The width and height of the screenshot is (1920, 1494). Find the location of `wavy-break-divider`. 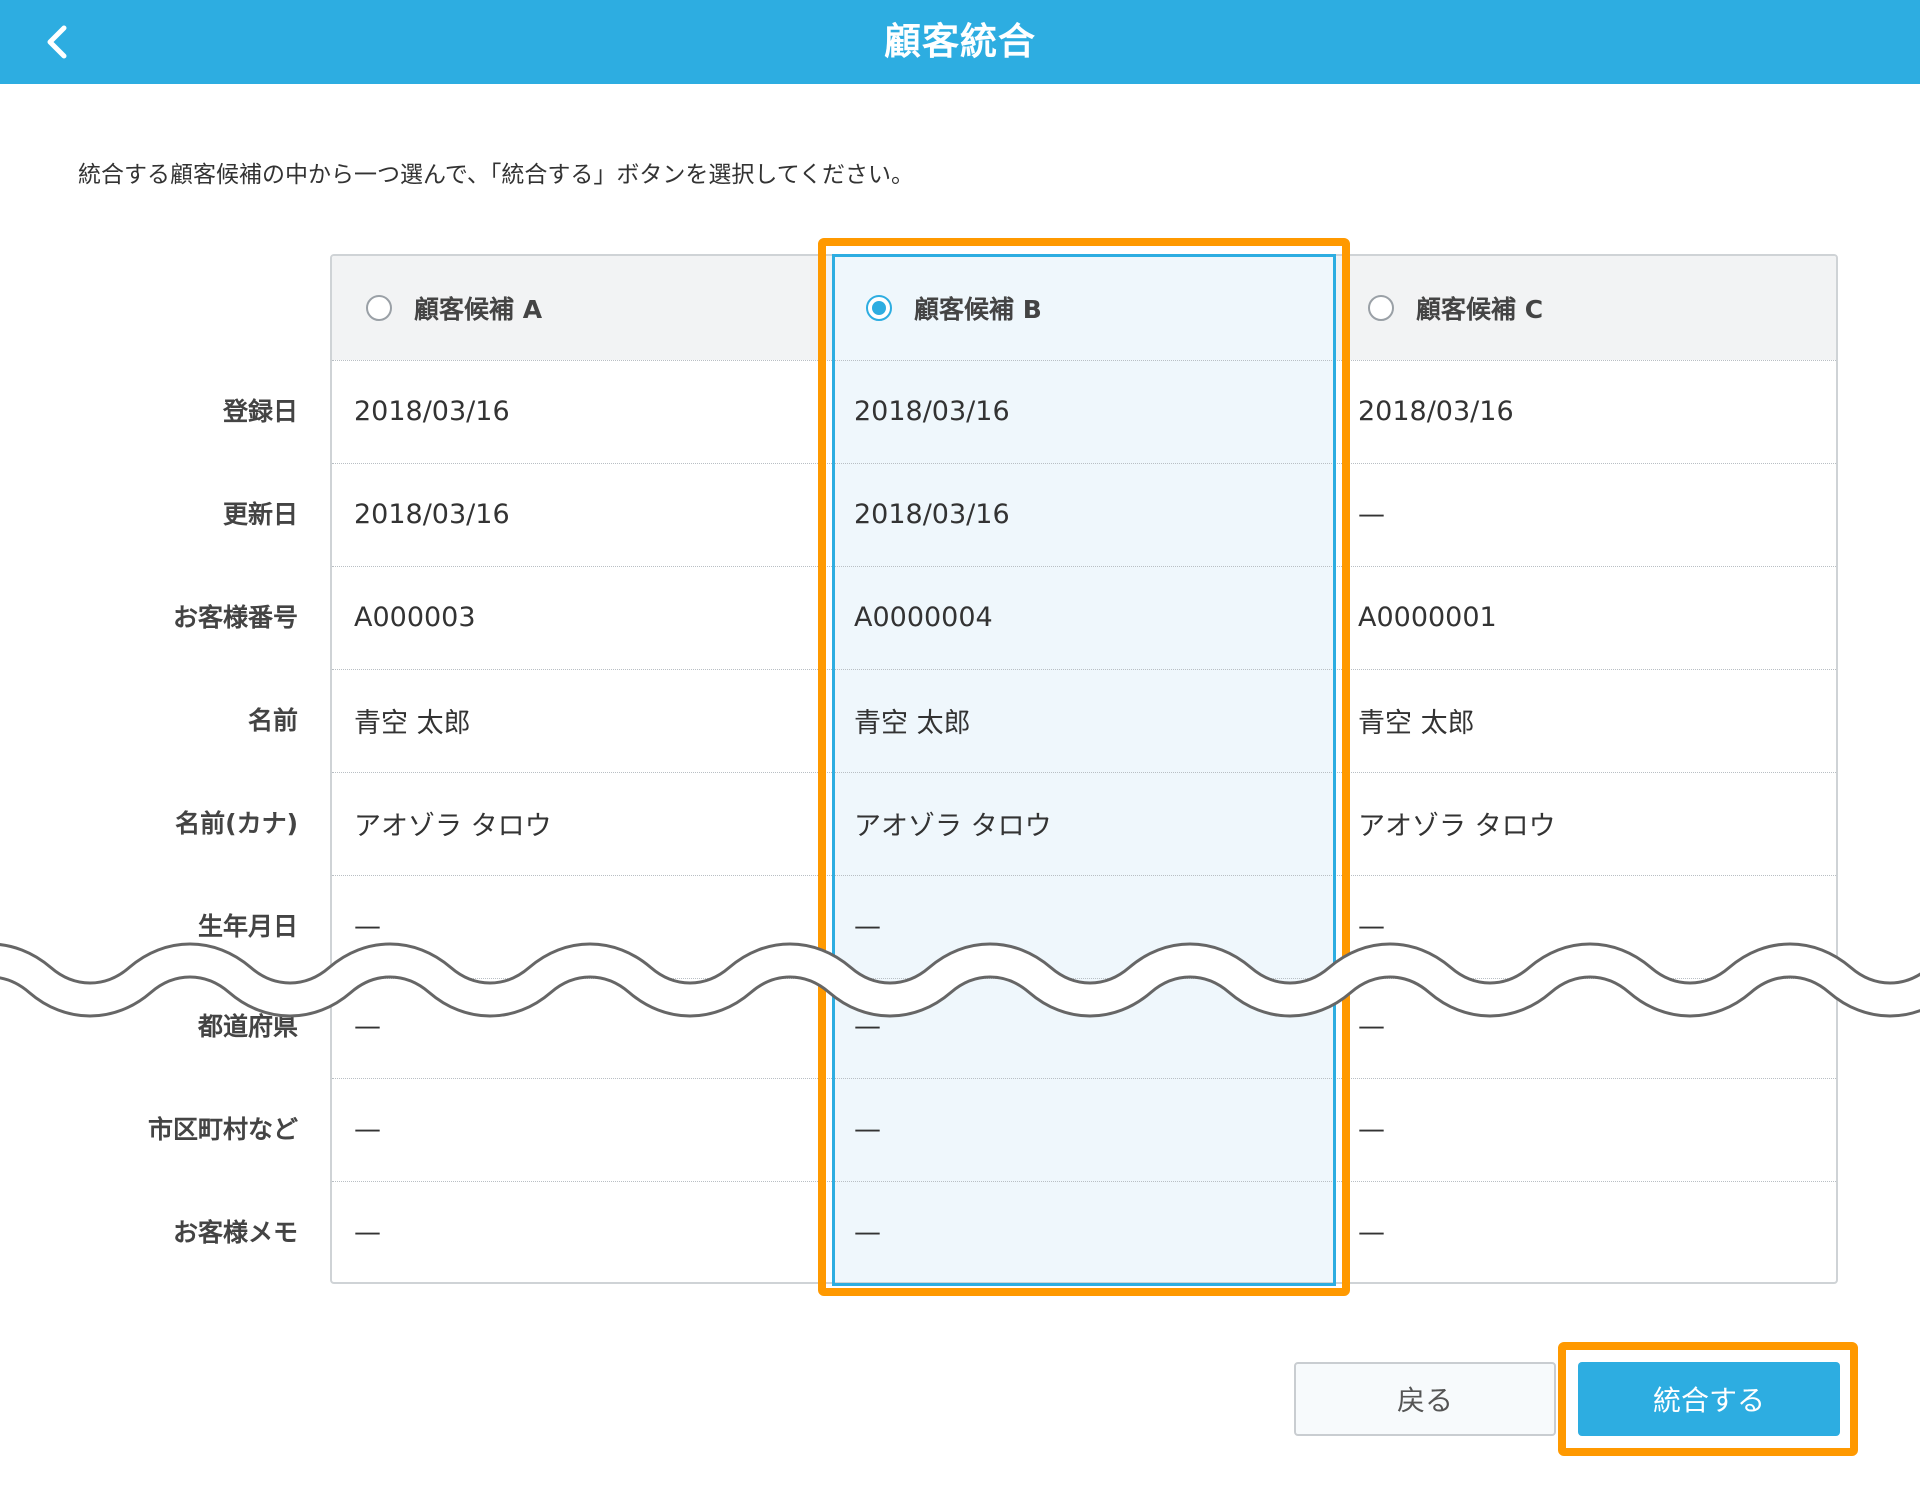

wavy-break-divider is located at coordinates (960, 980).